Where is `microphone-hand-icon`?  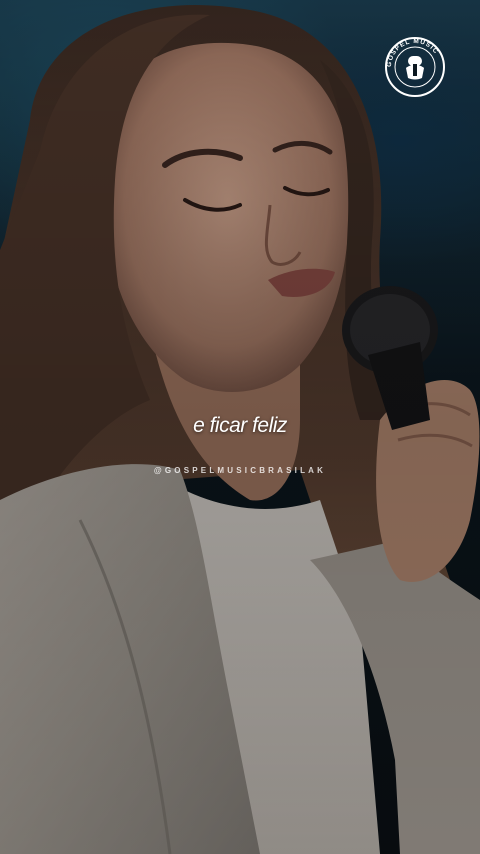 microphone-hand-icon is located at coordinates (415, 68).